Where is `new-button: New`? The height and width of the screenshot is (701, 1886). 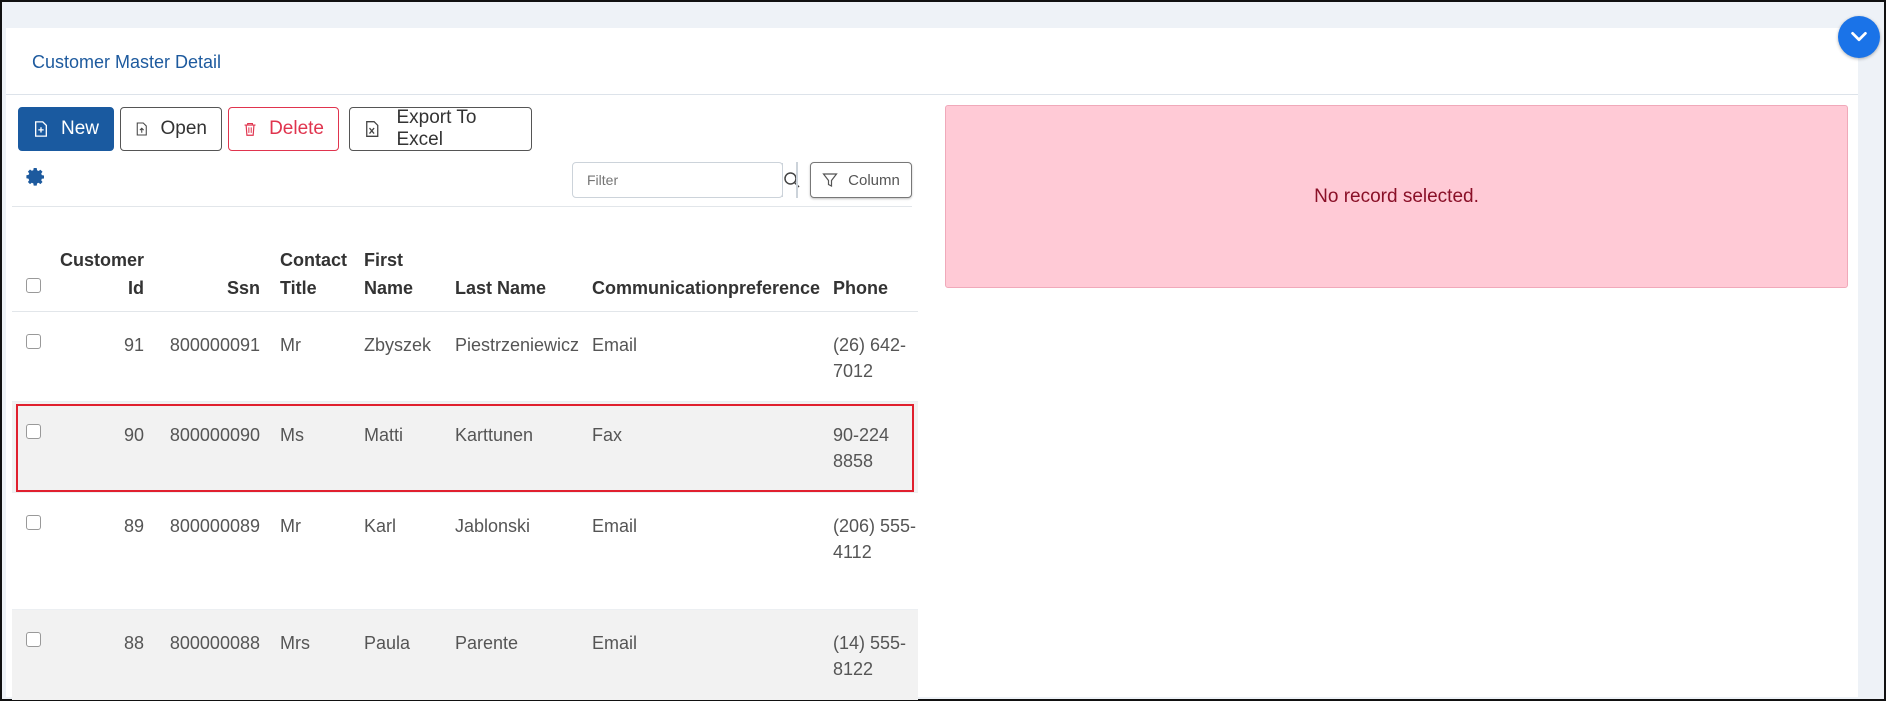 new-button: New is located at coordinates (66, 129).